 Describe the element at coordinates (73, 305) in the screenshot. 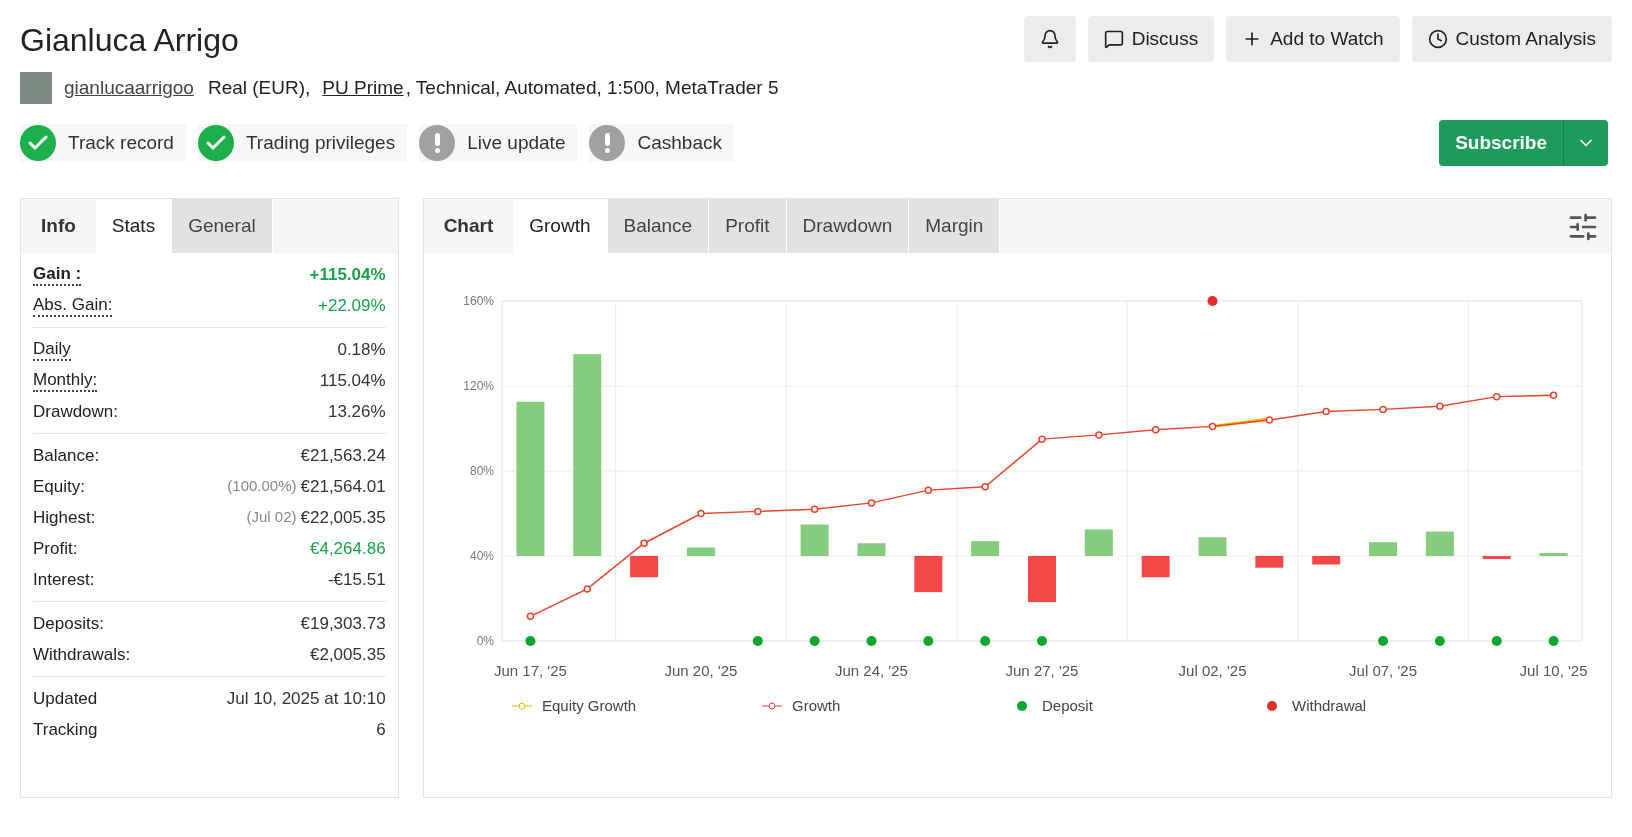

I see `stat-label: Abs. Gain:` at that location.